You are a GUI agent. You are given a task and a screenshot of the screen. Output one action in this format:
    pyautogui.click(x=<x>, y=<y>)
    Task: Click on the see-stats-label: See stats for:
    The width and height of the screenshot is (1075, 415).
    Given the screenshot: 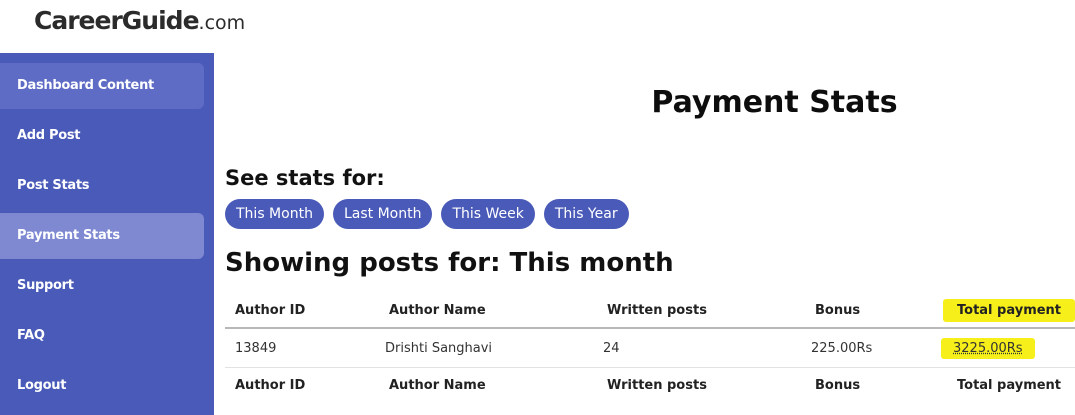 What is the action you would take?
    pyautogui.click(x=305, y=178)
    